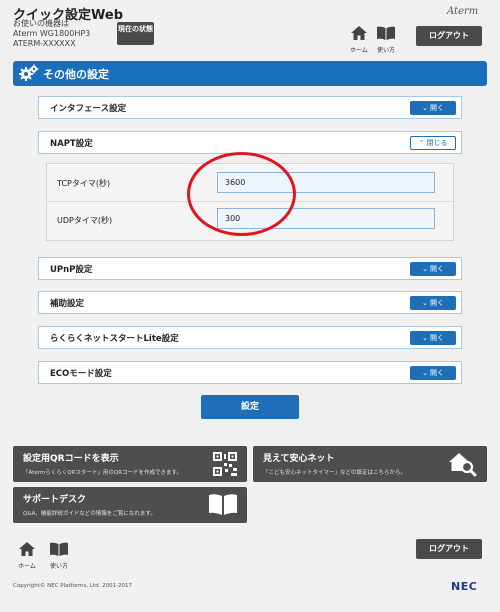  Describe the element at coordinates (71, 270) in the screenshot. I see `panel-title: UPnP設定` at that location.